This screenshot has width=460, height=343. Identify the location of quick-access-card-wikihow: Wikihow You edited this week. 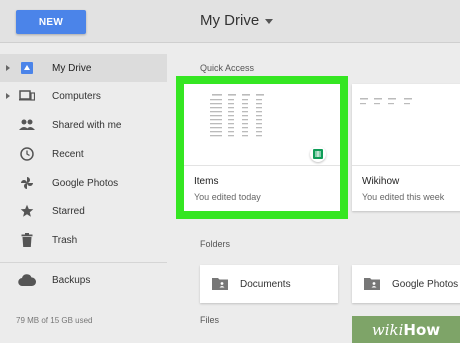
(406, 147).